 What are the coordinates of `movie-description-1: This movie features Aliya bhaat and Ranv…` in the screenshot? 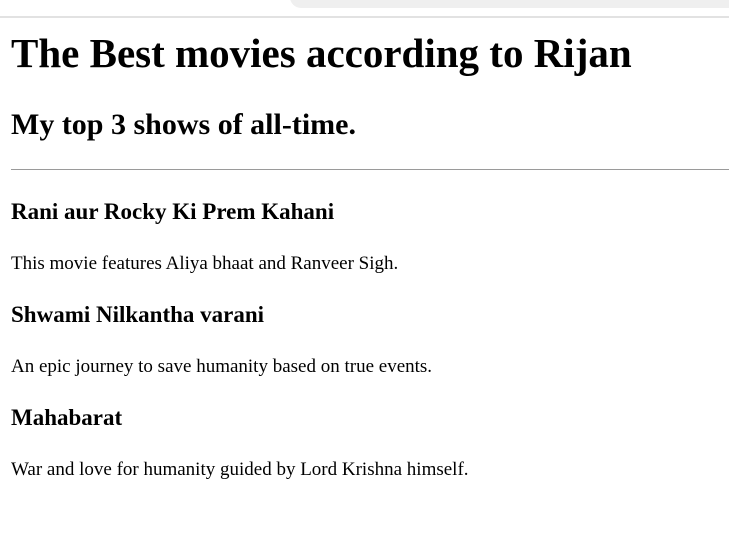 It's located at (205, 263).